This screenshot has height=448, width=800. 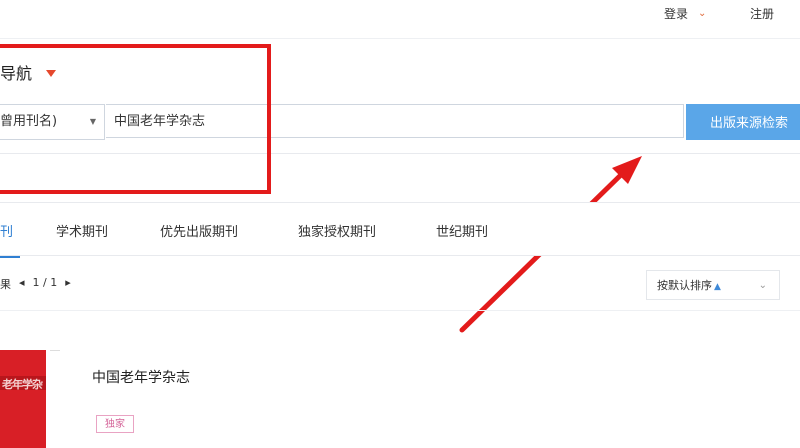 What do you see at coordinates (762, 13) in the screenshot?
I see `register-link: 注册` at bounding box center [762, 13].